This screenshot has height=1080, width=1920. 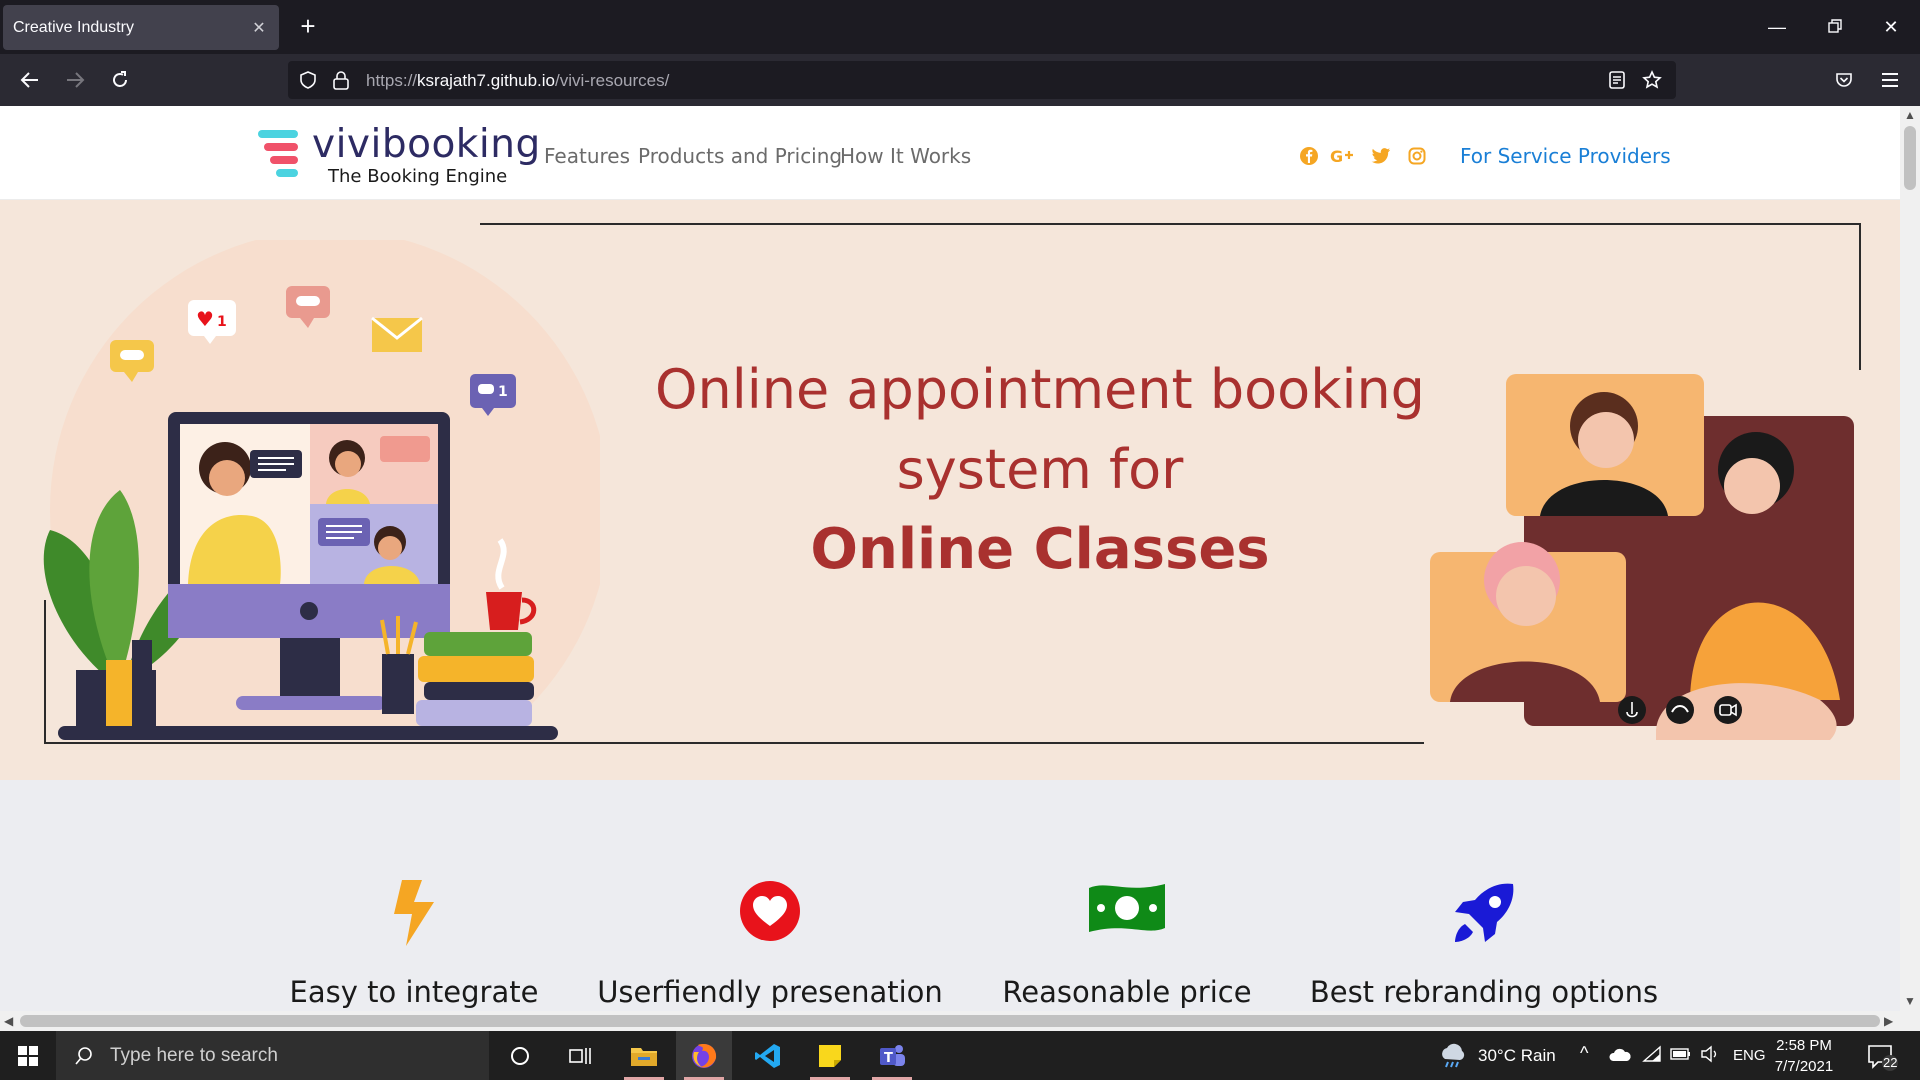 I want to click on search-icon, so click(x=83, y=1055).